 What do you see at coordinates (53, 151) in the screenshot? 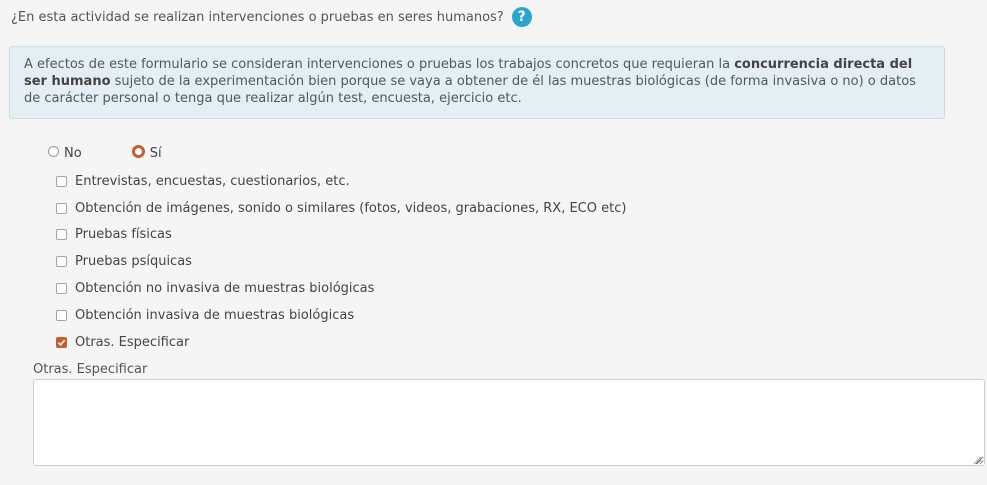
I see `radio-no` at bounding box center [53, 151].